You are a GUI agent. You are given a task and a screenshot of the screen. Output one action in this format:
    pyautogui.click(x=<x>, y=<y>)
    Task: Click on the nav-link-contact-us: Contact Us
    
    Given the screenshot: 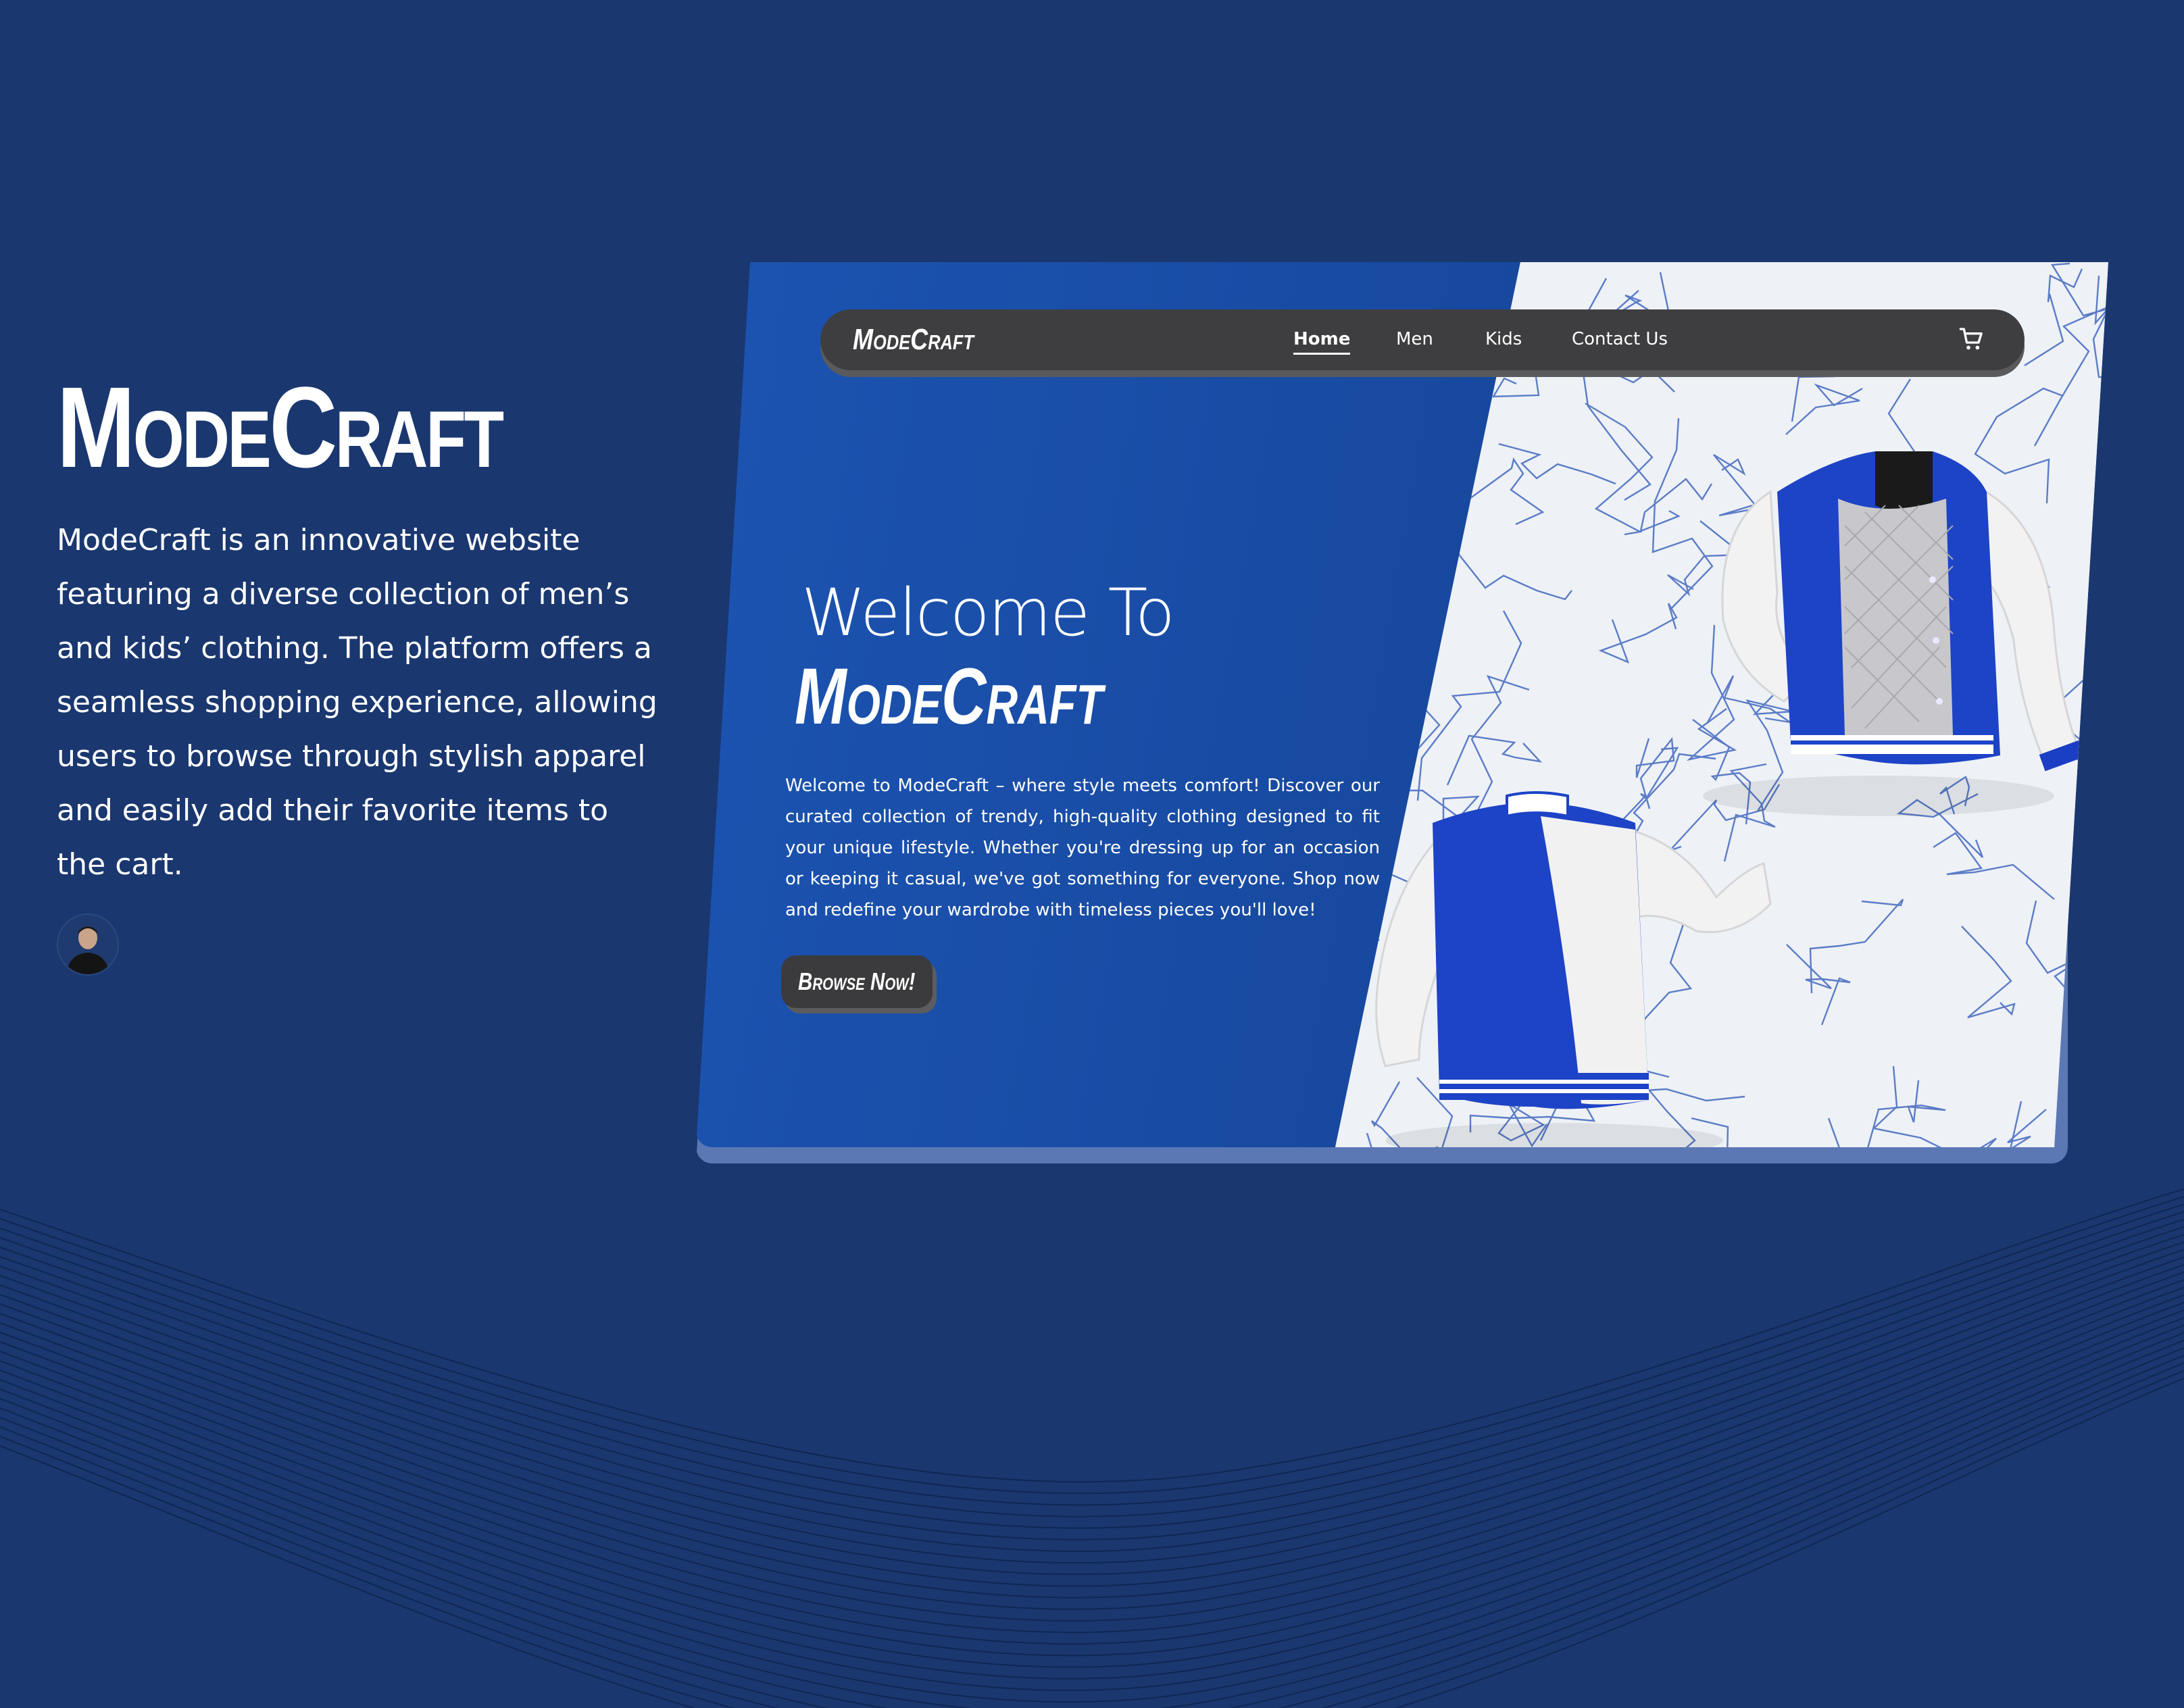 What is the action you would take?
    pyautogui.click(x=1620, y=339)
    